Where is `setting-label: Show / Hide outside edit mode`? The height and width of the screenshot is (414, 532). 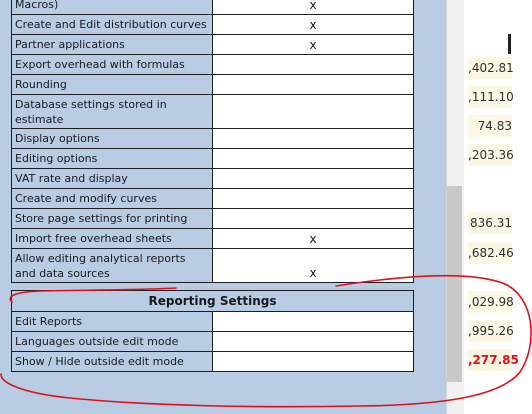 setting-label: Show / Hide outside edit mode is located at coordinates (112, 361).